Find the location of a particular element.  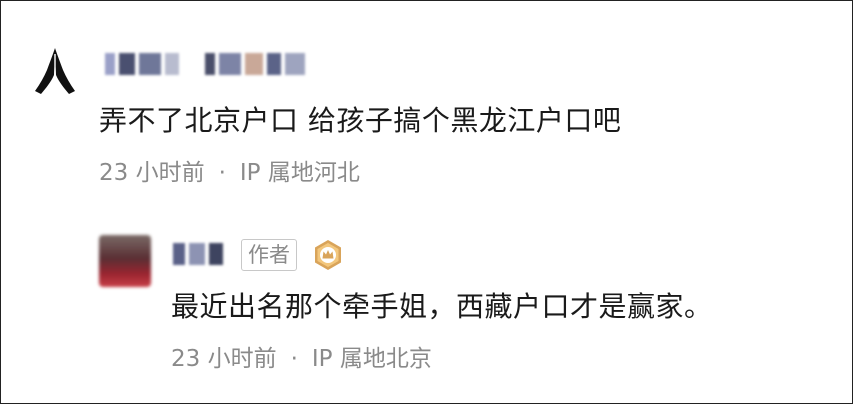

author-tag: 作者 is located at coordinates (269, 255).